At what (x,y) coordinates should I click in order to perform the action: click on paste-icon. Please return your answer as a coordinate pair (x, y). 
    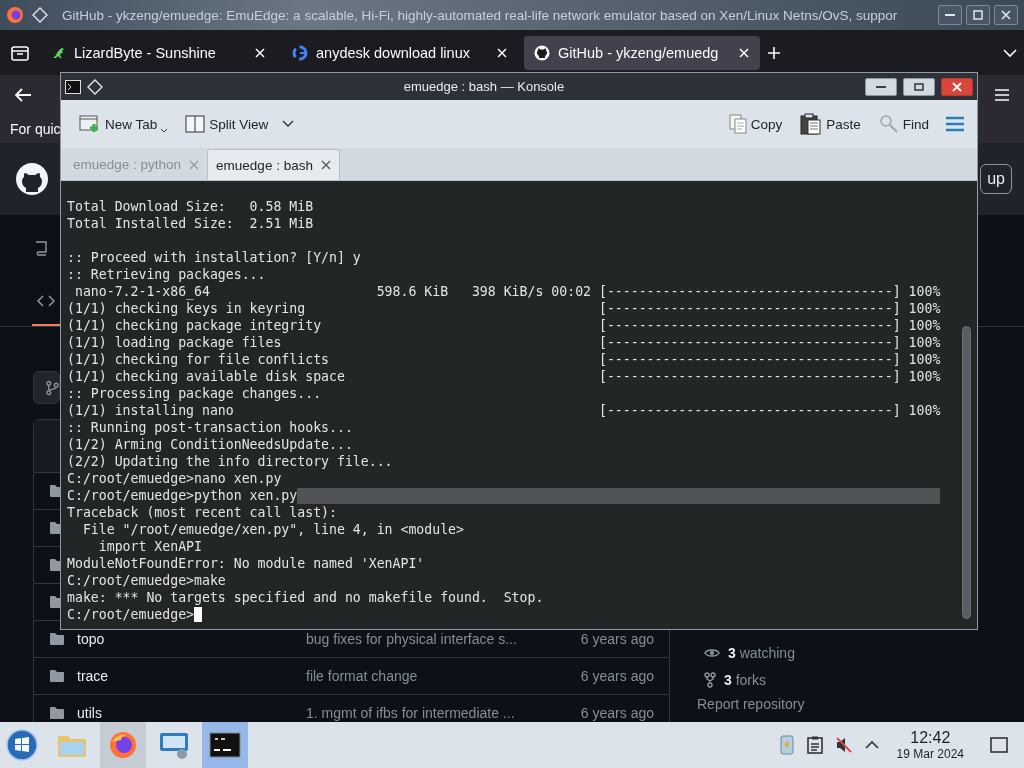
    Looking at the image, I should click on (811, 124).